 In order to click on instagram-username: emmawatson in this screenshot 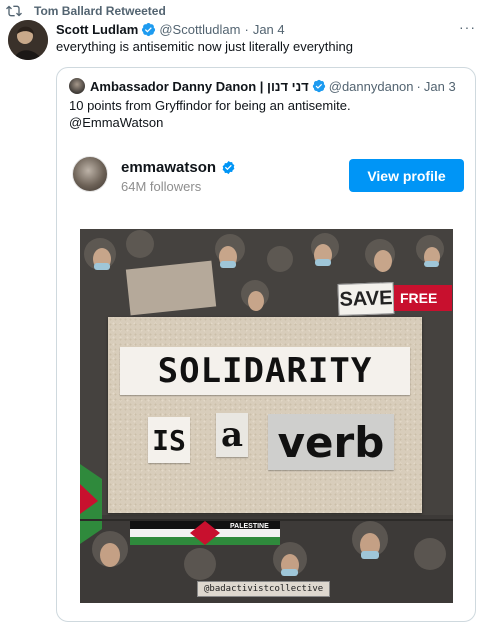, I will do `click(168, 167)`.